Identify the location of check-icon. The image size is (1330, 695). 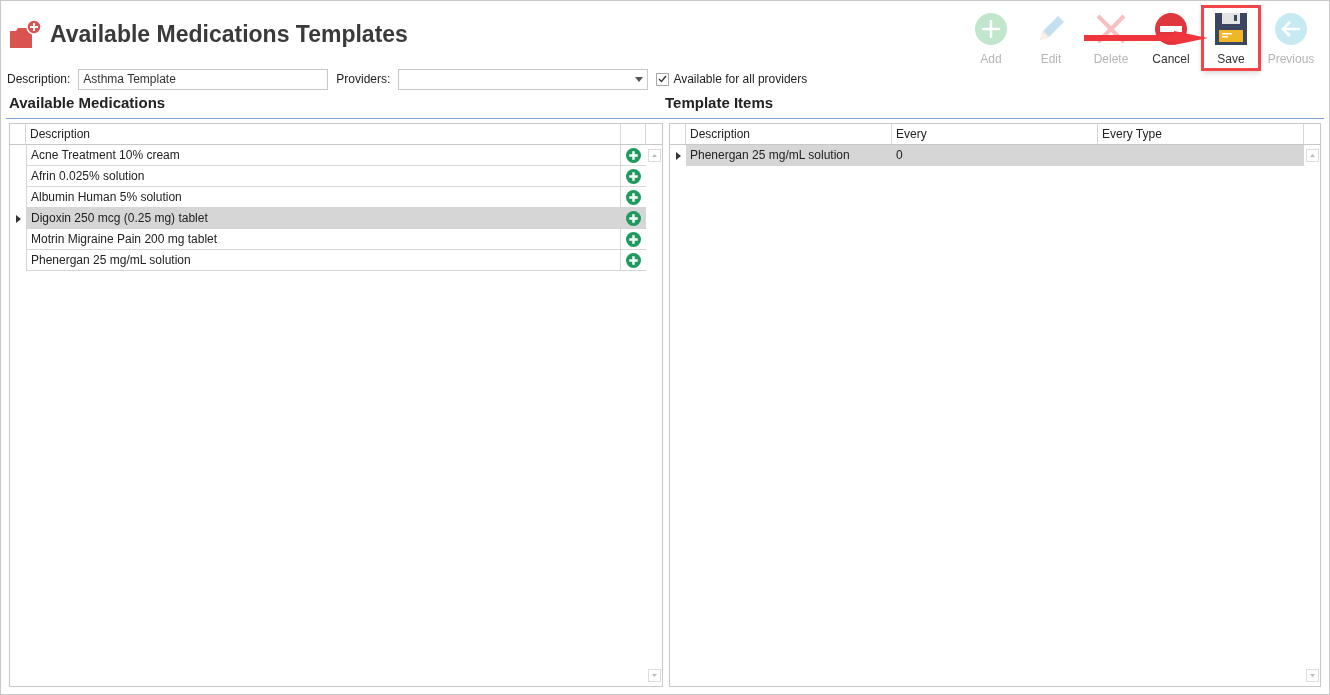
(663, 79).